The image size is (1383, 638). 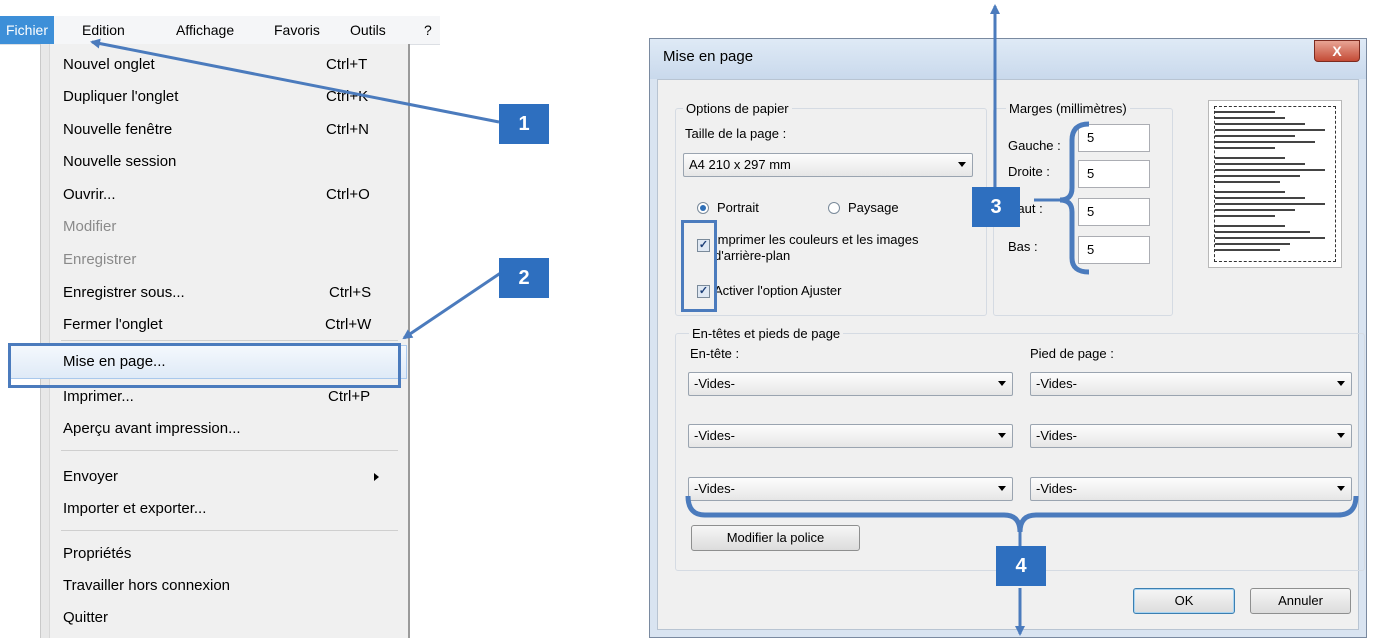 What do you see at coordinates (524, 278) in the screenshot?
I see `badge-2: 2` at bounding box center [524, 278].